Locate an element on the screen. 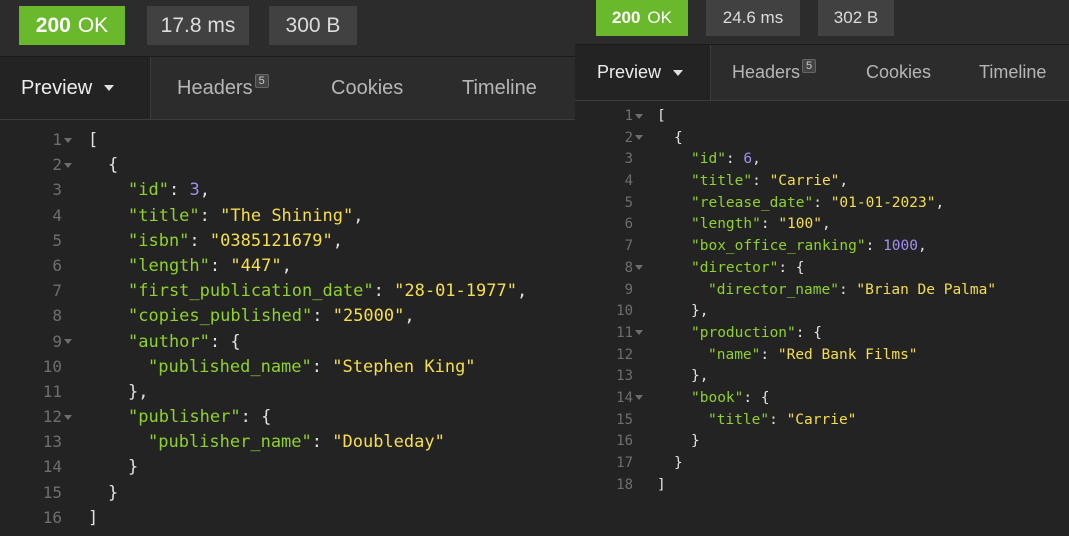 The height and width of the screenshot is (536, 1069). code-content: "name": "Red Bank Films" is located at coordinates (787, 355).